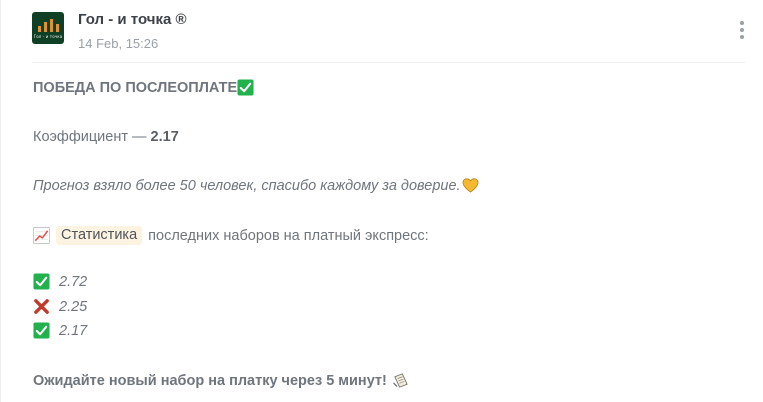 This screenshot has width=763, height=402. Describe the element at coordinates (164, 137) in the screenshot. I see `odds-value: 2.17` at that location.